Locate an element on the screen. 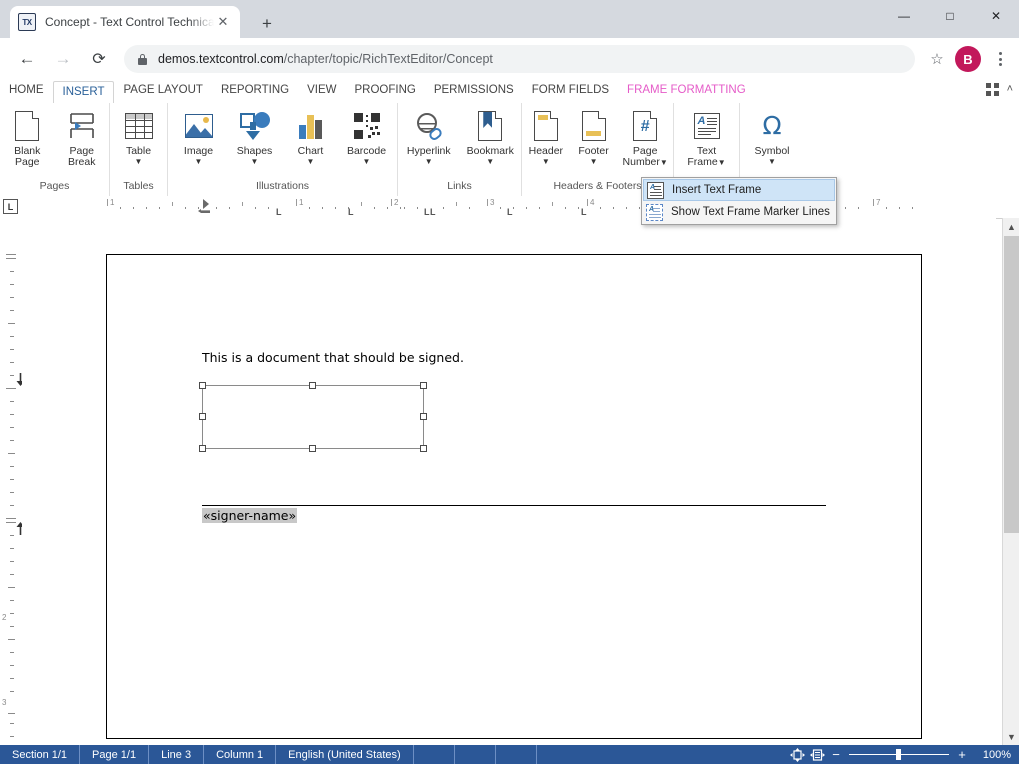 The image size is (1019, 764). status-page: Page 1/1 is located at coordinates (115, 754).